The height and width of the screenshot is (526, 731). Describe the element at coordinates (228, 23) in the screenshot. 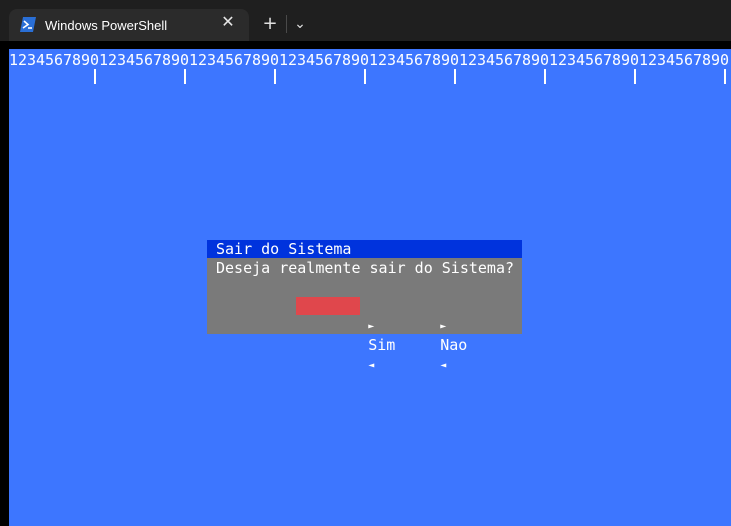

I see `close-tab-icon: ✕` at that location.